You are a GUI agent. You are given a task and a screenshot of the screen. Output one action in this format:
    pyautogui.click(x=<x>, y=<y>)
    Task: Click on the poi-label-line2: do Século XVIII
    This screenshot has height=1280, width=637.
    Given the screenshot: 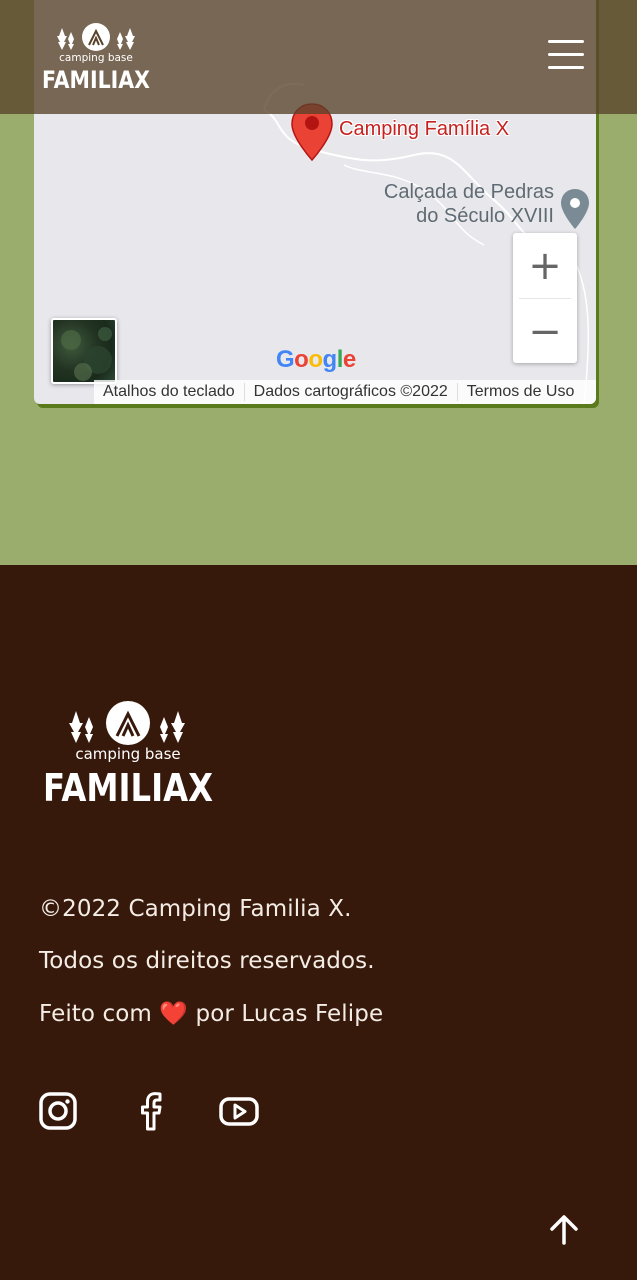 What is the action you would take?
    pyautogui.click(x=485, y=216)
    